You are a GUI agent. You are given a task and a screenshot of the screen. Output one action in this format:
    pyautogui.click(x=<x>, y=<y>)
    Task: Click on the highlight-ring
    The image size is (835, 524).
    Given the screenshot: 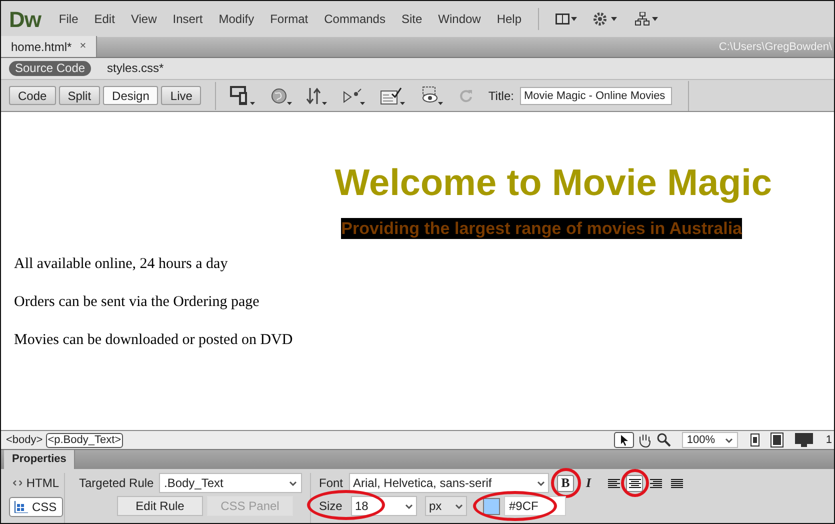 What is the action you would take?
    pyautogui.click(x=634, y=483)
    